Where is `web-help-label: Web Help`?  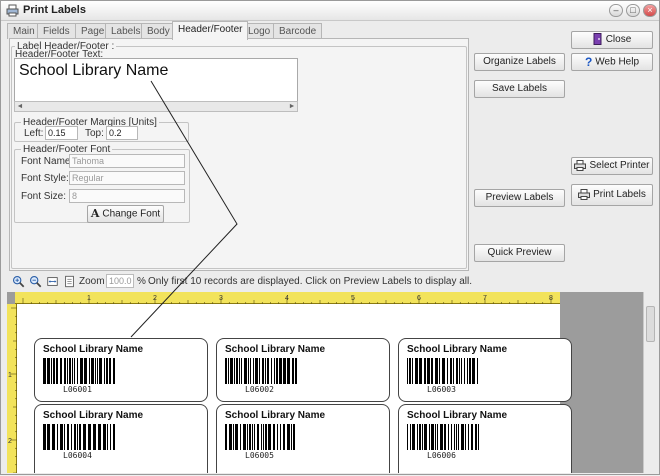 web-help-label: Web Help is located at coordinates (617, 62).